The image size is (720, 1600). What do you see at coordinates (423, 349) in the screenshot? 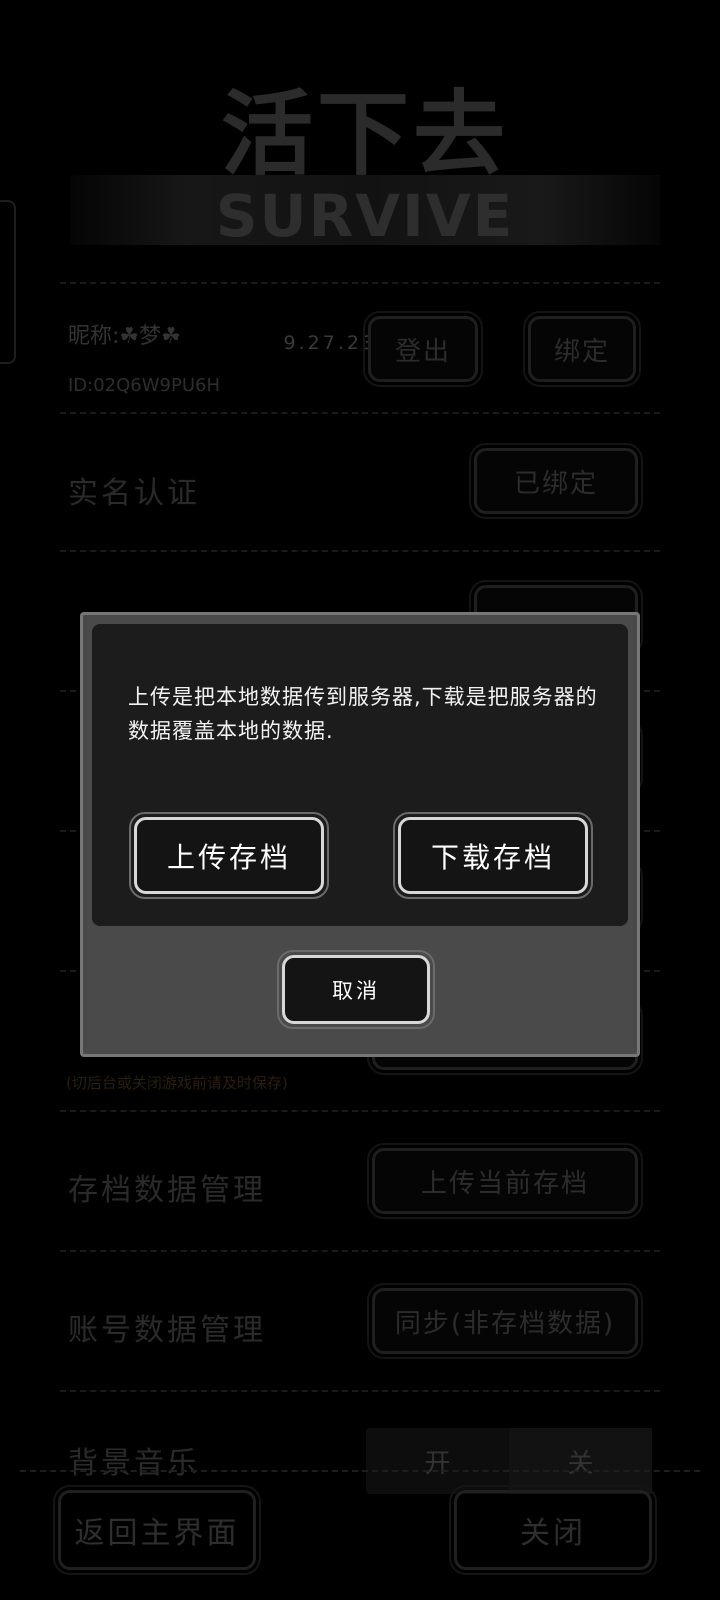
I see `logout-button: 登出` at bounding box center [423, 349].